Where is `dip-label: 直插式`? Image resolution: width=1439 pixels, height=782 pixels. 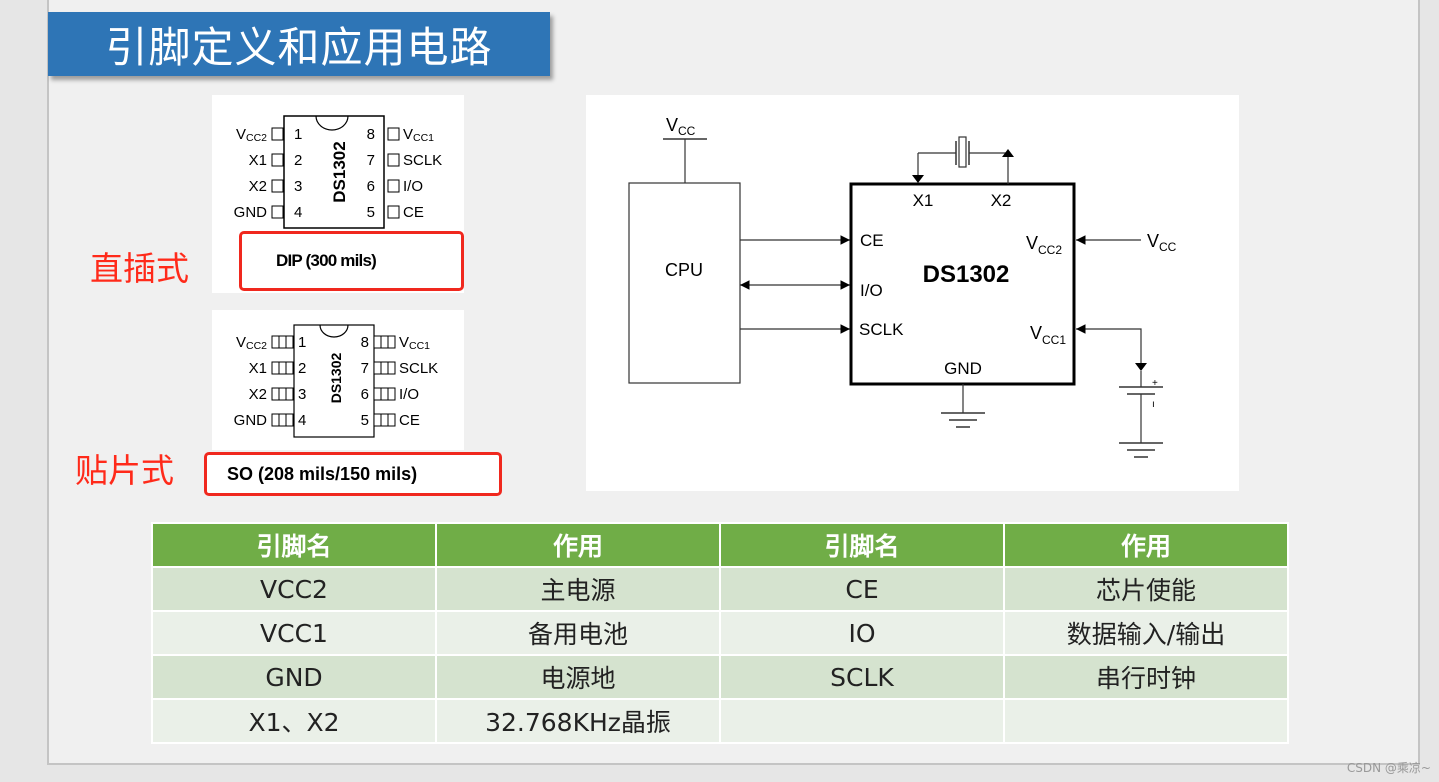
dip-label: 直插式 is located at coordinates (139, 268).